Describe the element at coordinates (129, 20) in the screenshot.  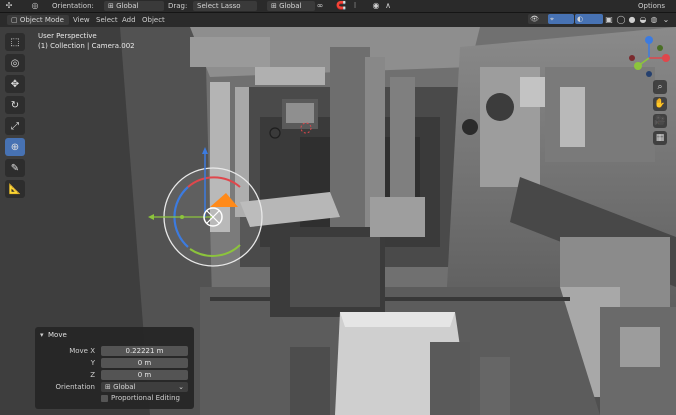
I see `menu-add: Add` at that location.